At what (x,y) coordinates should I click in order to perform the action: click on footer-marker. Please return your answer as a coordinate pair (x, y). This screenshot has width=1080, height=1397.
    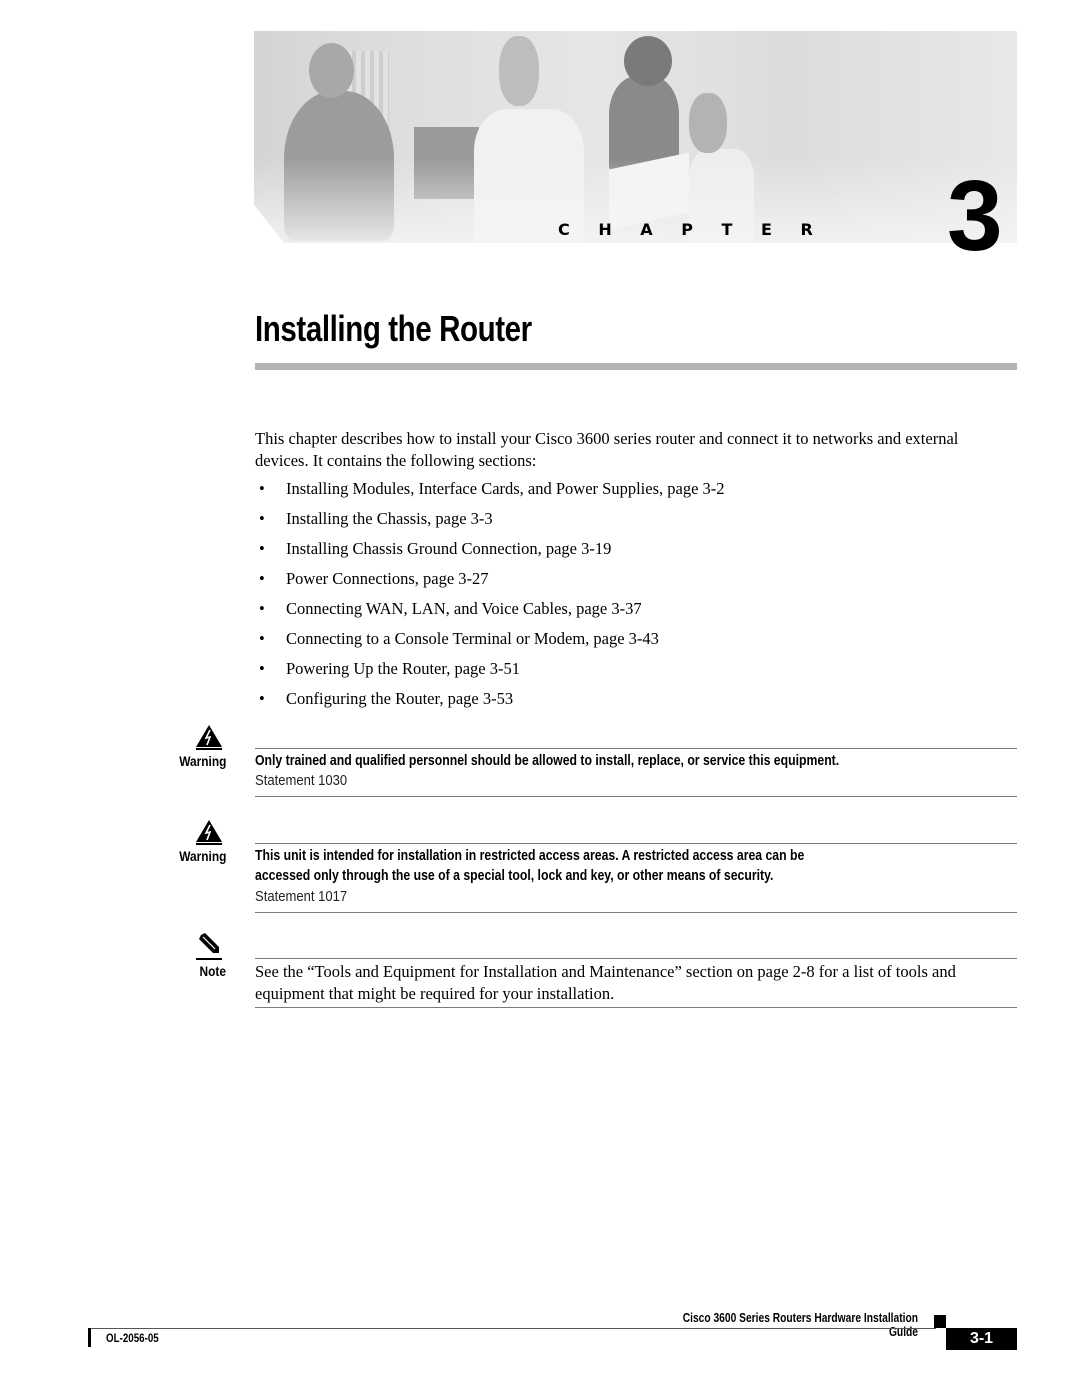
    Looking at the image, I should click on (940, 1321).